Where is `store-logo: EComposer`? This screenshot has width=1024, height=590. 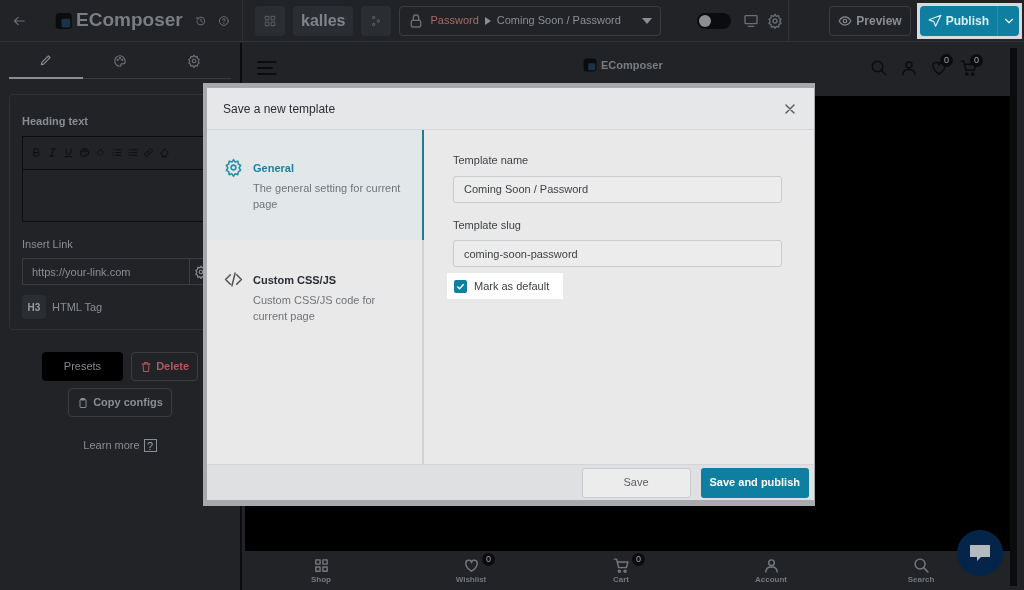 store-logo: EComposer is located at coordinates (632, 65).